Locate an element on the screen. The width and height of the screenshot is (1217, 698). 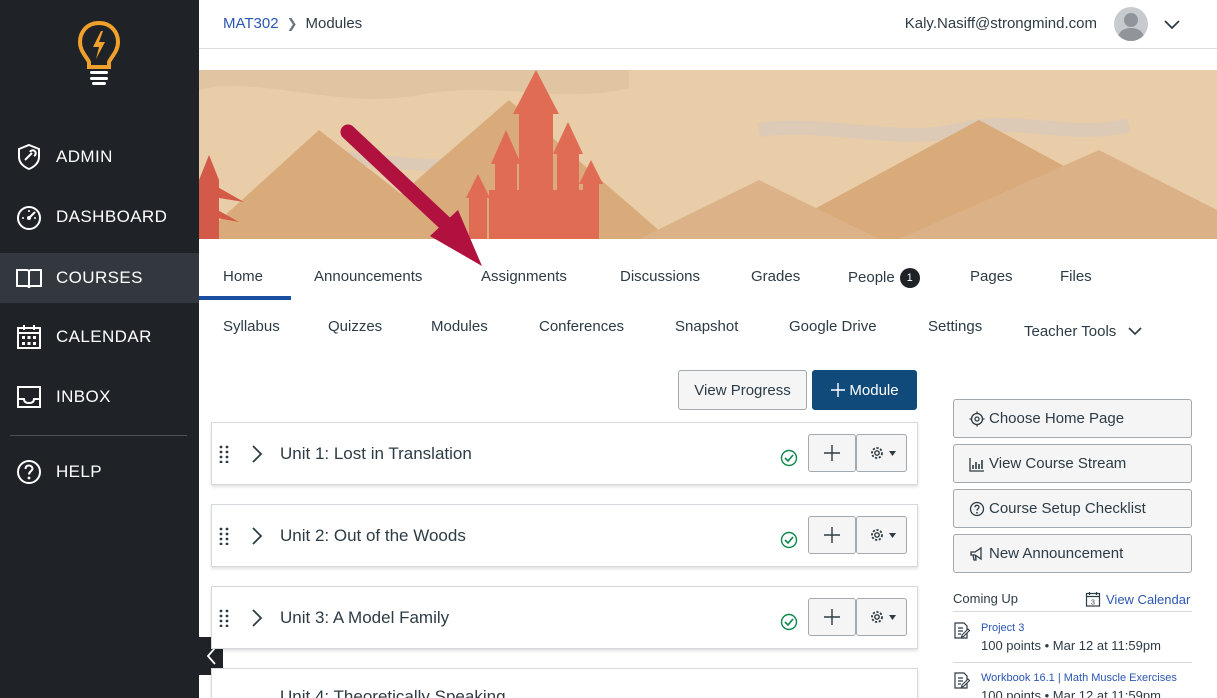
module-title: Unit 2: Out of the Woods is located at coordinates (373, 536).